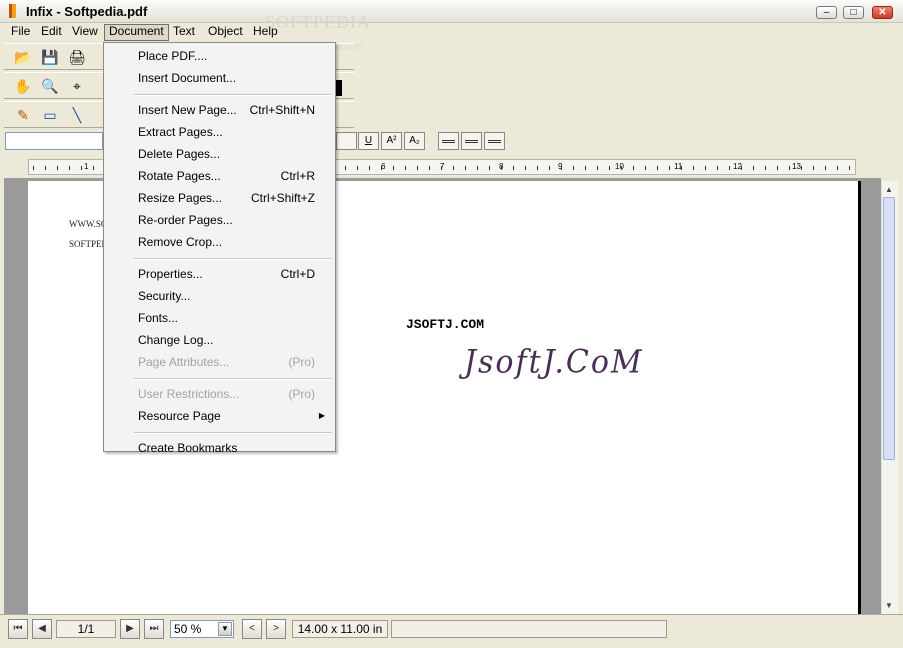 This screenshot has width=903, height=648. What do you see at coordinates (471, 141) in the screenshot?
I see `align-center-icon` at bounding box center [471, 141].